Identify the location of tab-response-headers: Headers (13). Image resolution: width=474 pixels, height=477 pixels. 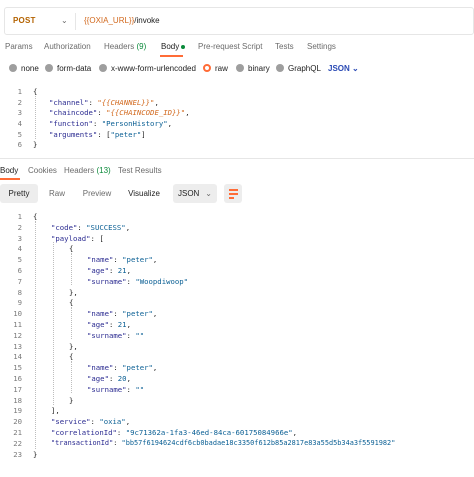
(87, 170).